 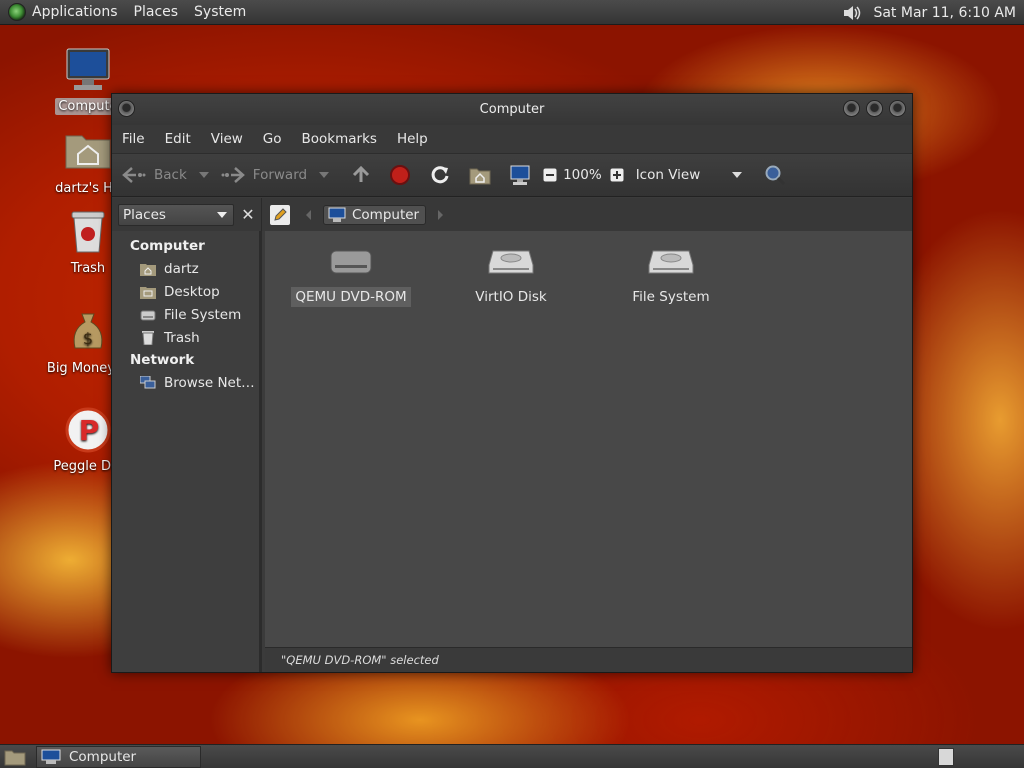 I want to click on back-arrow-icon, so click(x=134, y=175).